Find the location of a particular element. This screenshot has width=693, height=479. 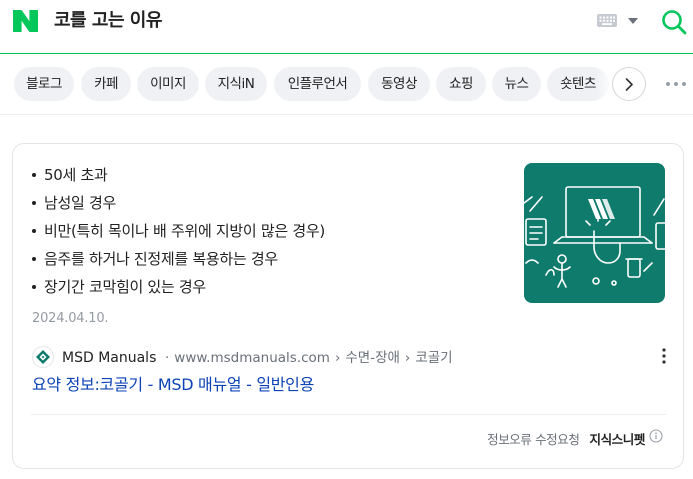

tab-cafe: 카페 is located at coordinates (106, 84).